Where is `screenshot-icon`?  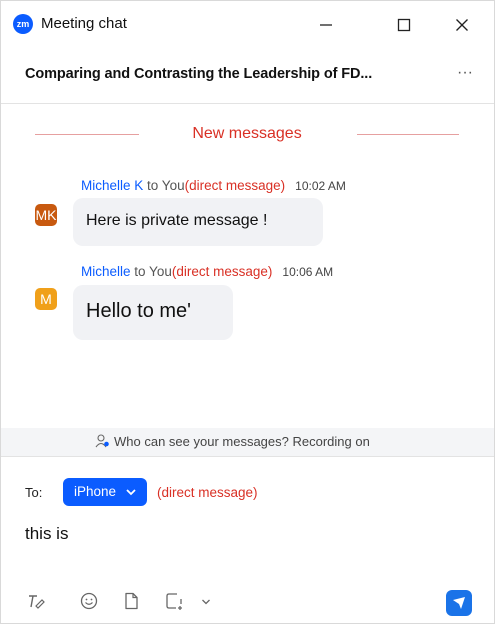
screenshot-icon is located at coordinates (174, 601).